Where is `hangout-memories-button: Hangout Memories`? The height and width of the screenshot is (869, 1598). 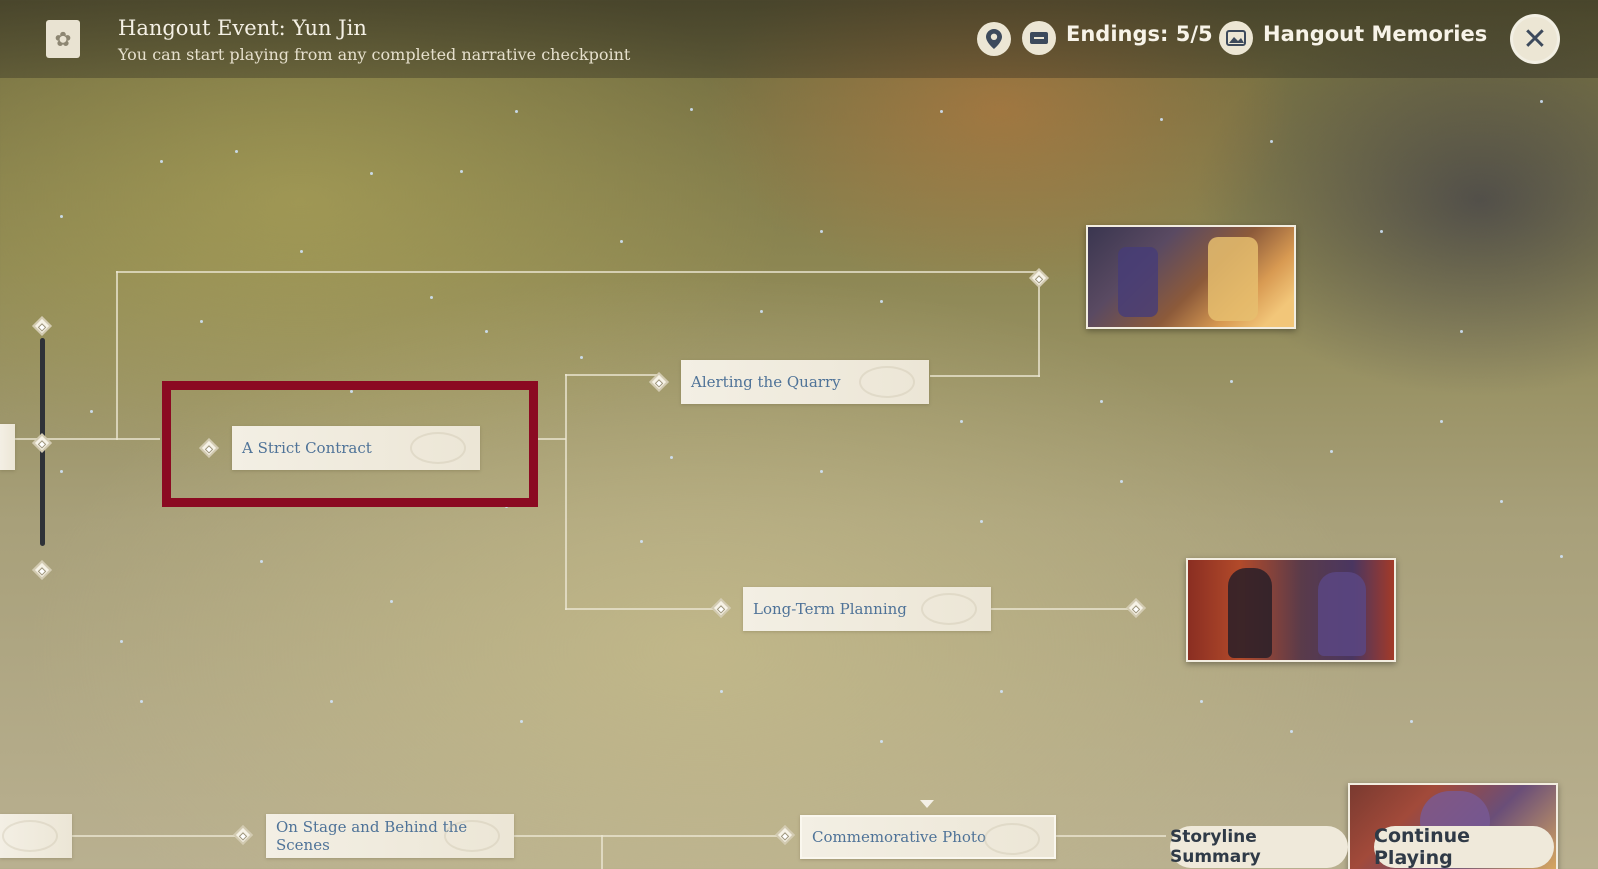 hangout-memories-button: Hangout Memories is located at coordinates (1375, 34).